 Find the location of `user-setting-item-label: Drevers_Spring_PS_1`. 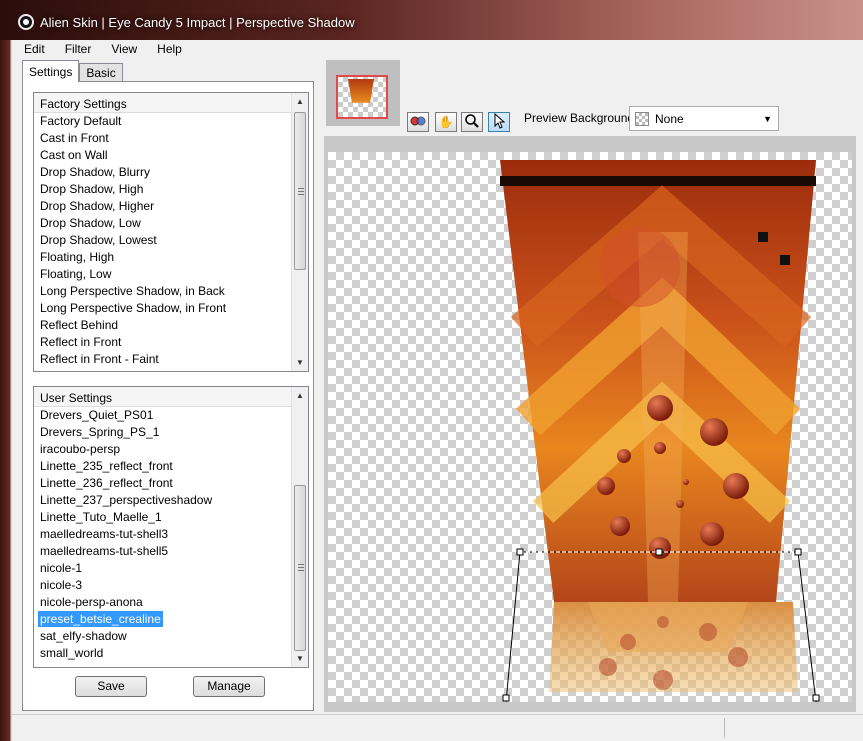

user-setting-item-label: Drevers_Spring_PS_1 is located at coordinates (100, 432).